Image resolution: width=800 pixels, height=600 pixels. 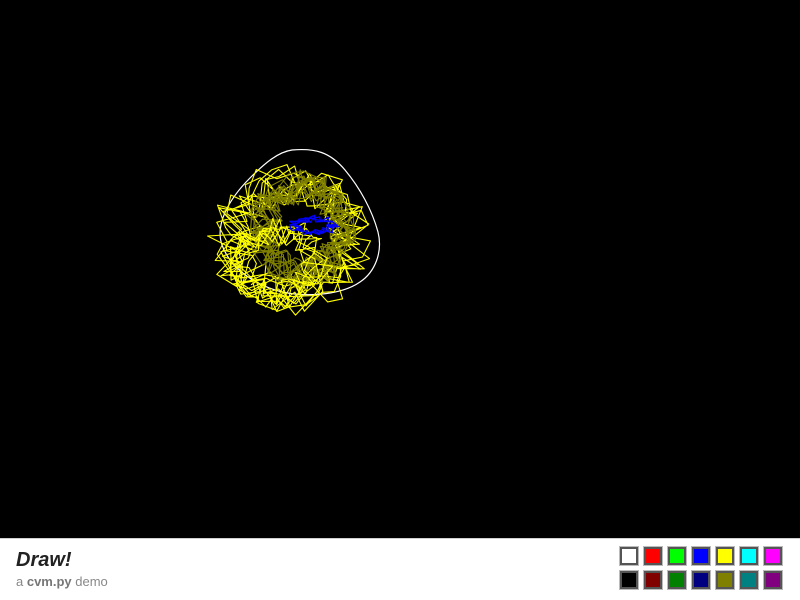 I want to click on subtitle-prefix: a, so click(x=21, y=581).